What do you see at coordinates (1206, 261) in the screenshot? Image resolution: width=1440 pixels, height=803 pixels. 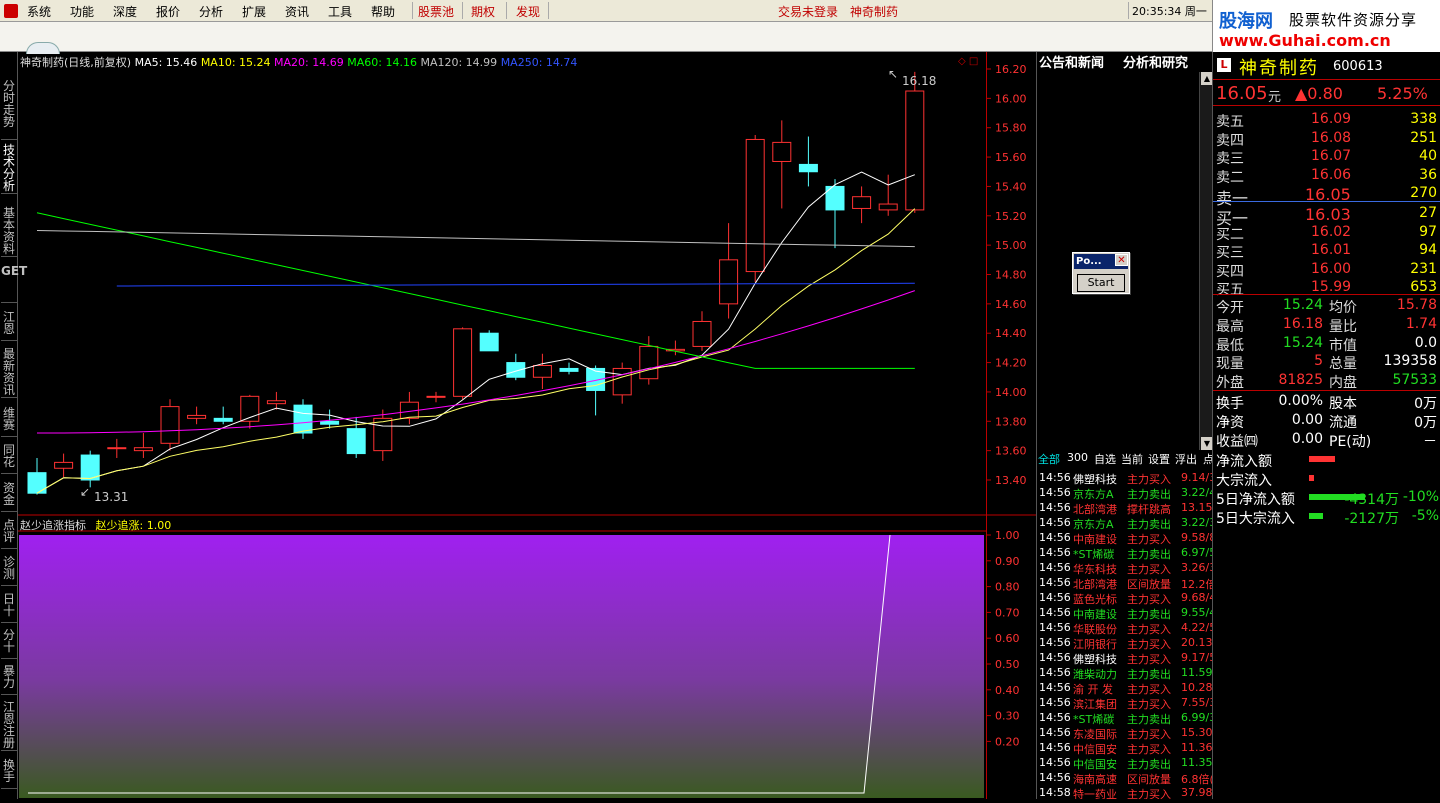 I see `news-scrollbar: ▲ ▼` at bounding box center [1206, 261].